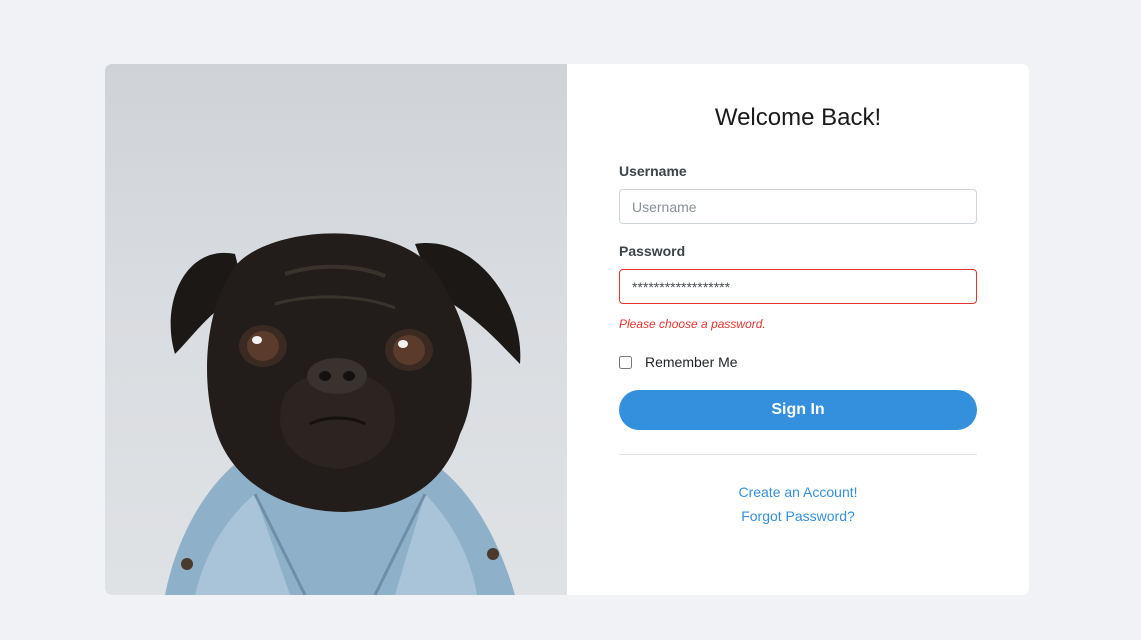 The image size is (1141, 640). What do you see at coordinates (798, 492) in the screenshot?
I see `create-account-link: Create an Account!` at bounding box center [798, 492].